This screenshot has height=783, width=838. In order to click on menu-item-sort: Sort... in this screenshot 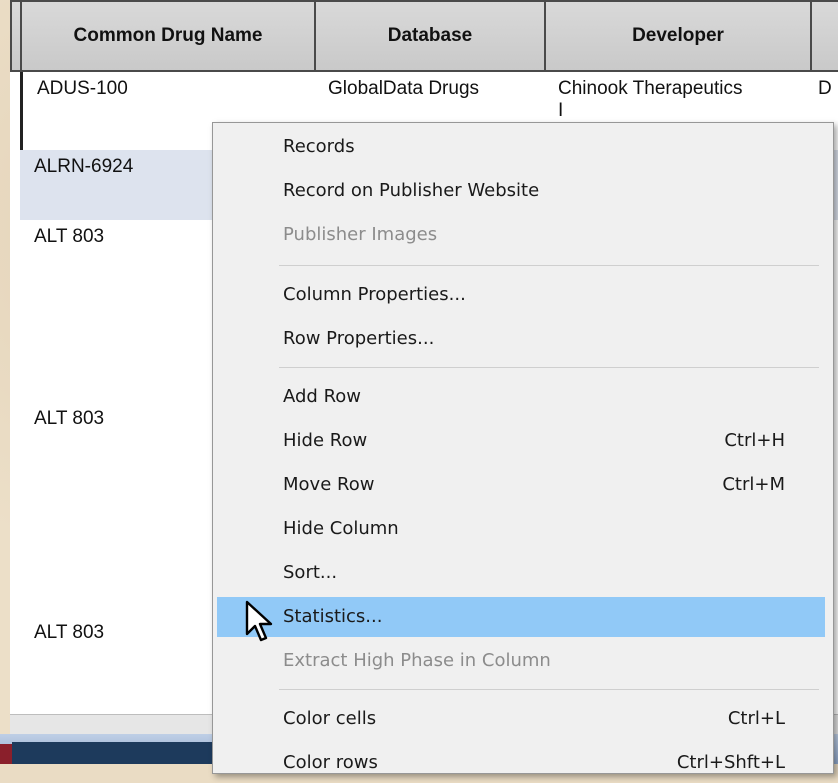, I will do `click(521, 573)`.